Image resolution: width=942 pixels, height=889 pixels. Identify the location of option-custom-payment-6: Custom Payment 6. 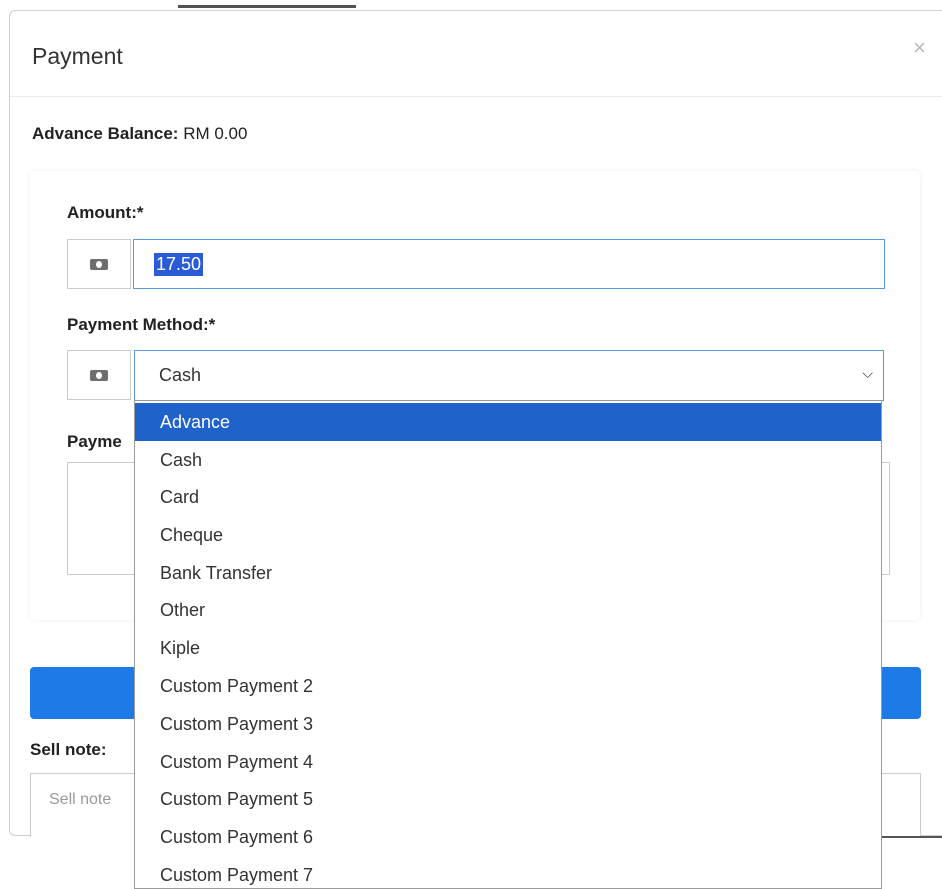
(508, 837).